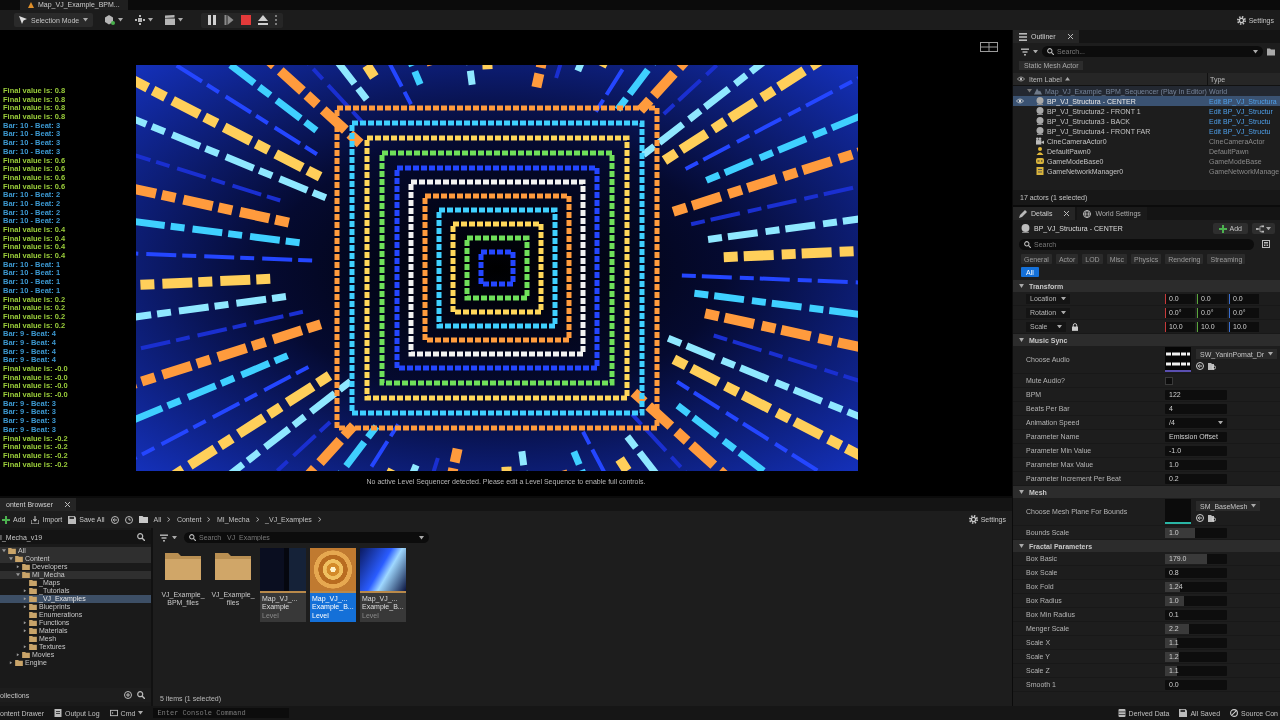 This screenshot has width=1280, height=720. What do you see at coordinates (229, 20) in the screenshot?
I see `step-frame-icon` at bounding box center [229, 20].